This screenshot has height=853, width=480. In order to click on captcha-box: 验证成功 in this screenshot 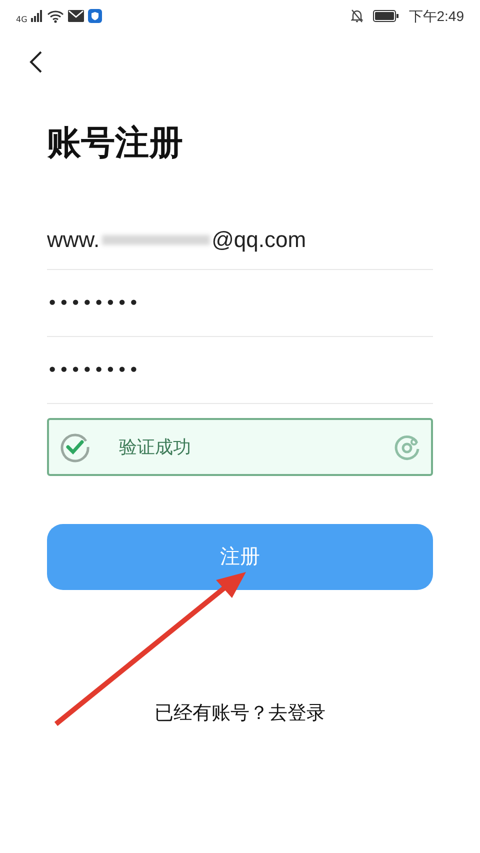, I will do `click(240, 447)`.